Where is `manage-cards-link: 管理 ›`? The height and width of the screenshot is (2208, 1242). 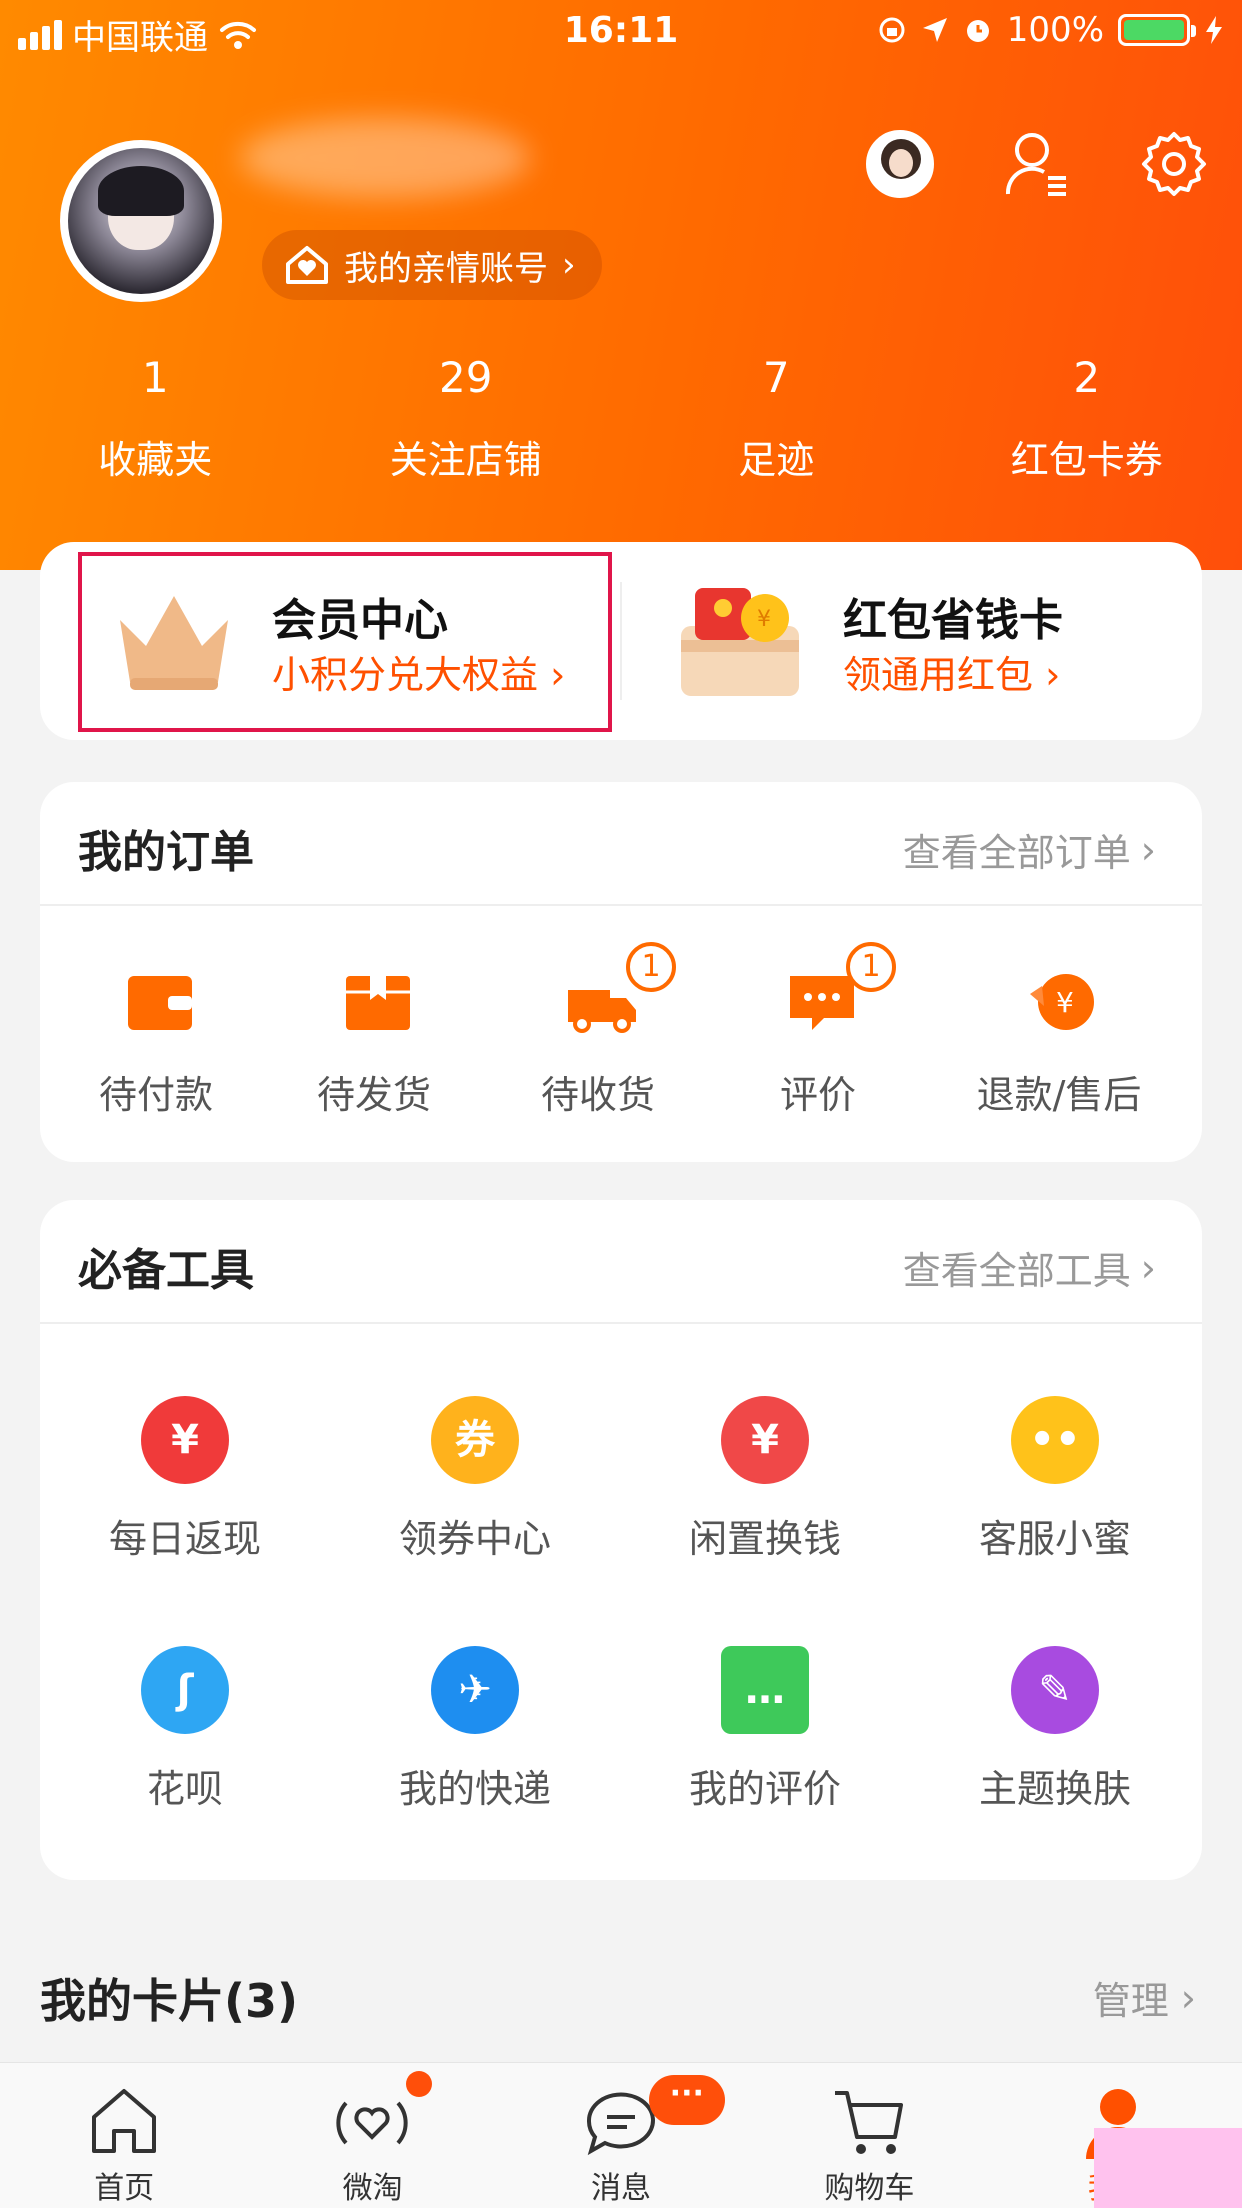
manage-cards-link: 管理 › is located at coordinates (1144, 1997).